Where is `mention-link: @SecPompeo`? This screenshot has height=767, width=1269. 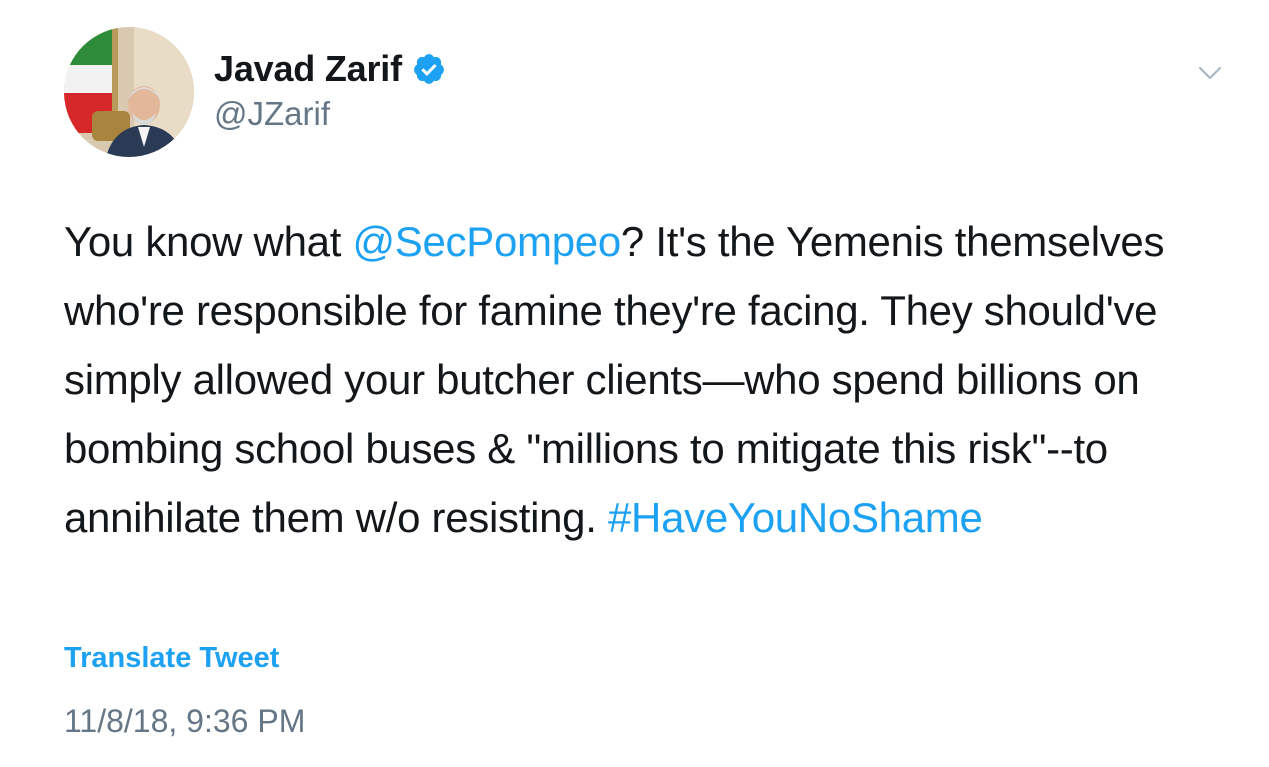
mention-link: @SecPompeo is located at coordinates (486, 241).